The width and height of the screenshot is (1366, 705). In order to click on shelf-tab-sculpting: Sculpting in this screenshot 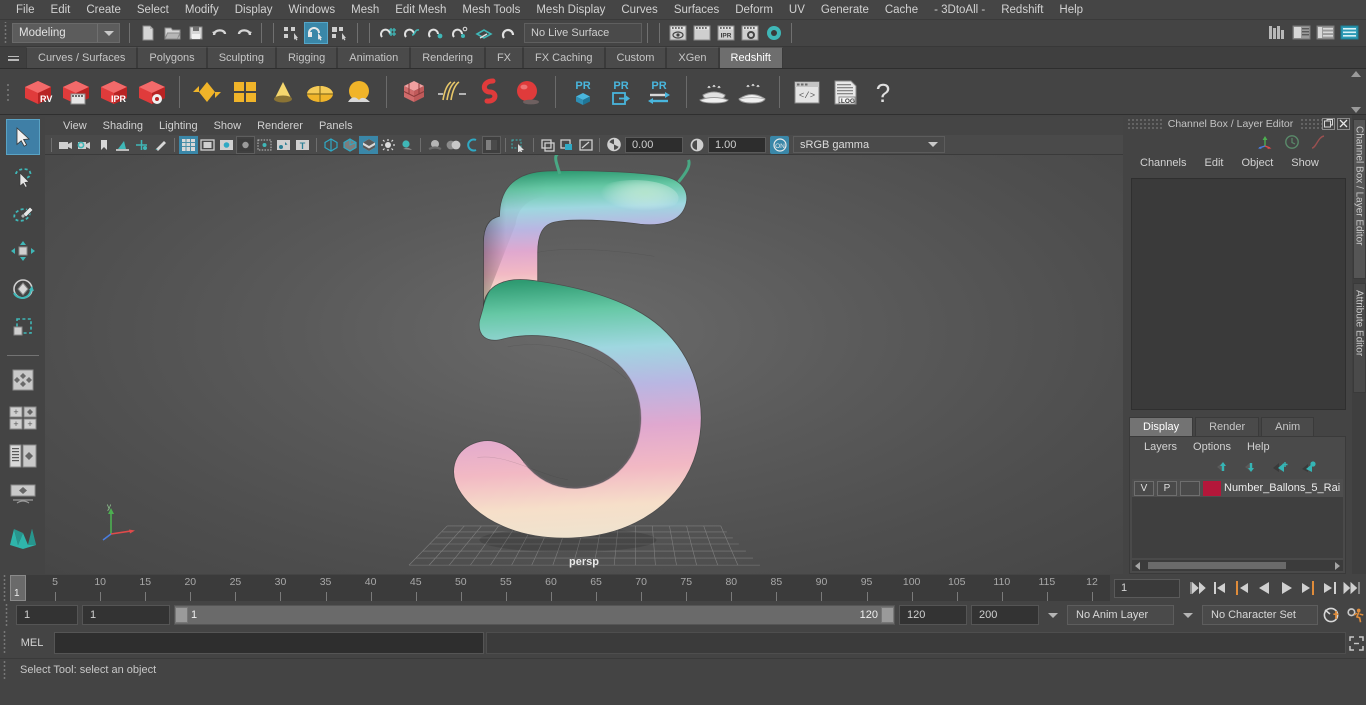, I will do `click(241, 57)`.